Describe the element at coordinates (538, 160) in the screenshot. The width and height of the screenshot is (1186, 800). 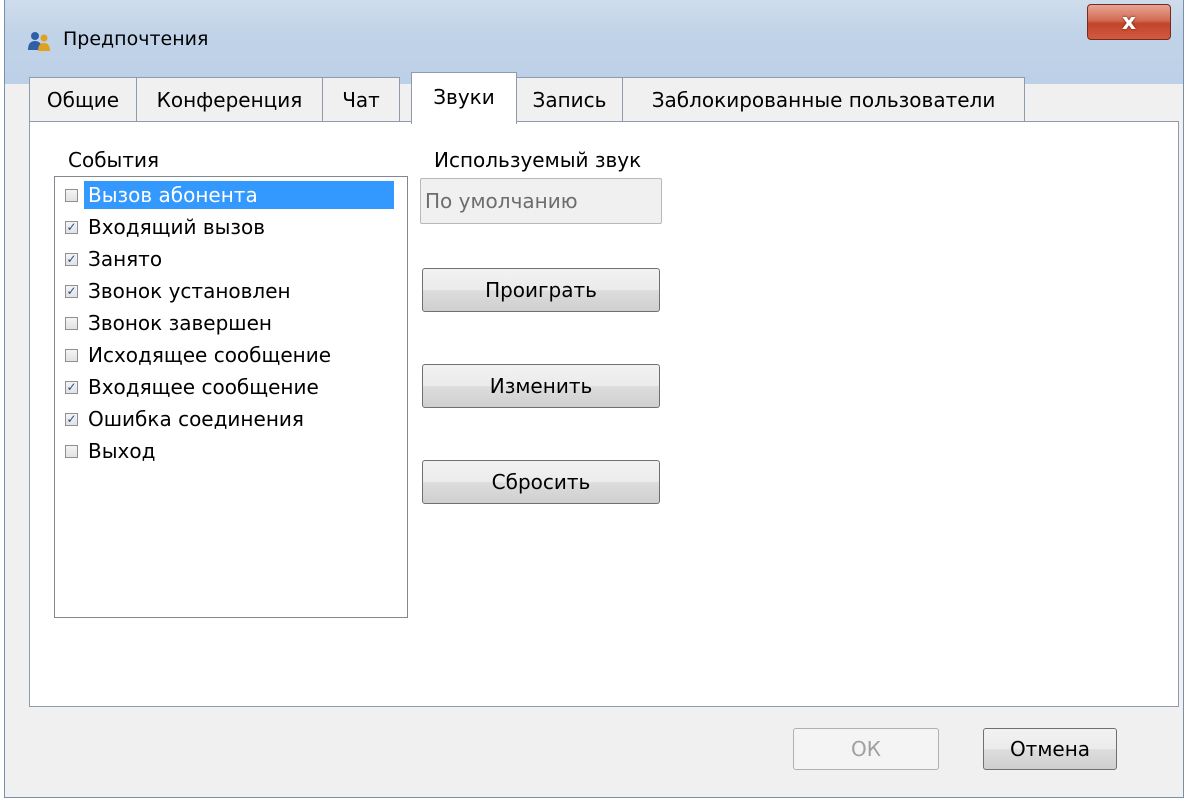
I see `sound-label: Используемый звук` at that location.